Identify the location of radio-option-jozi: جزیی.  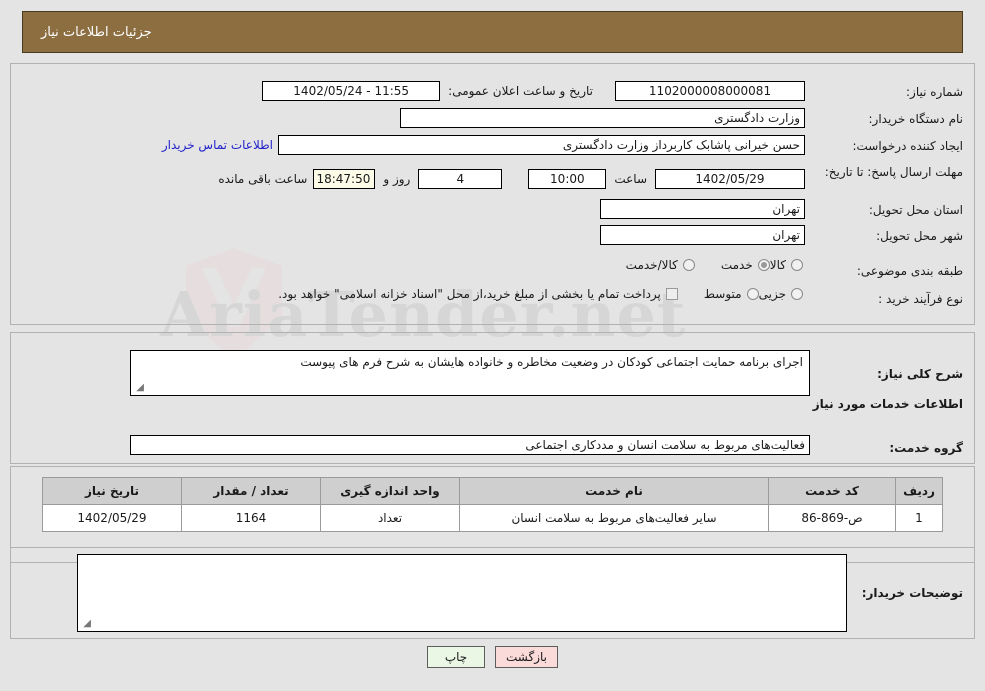
(781, 294).